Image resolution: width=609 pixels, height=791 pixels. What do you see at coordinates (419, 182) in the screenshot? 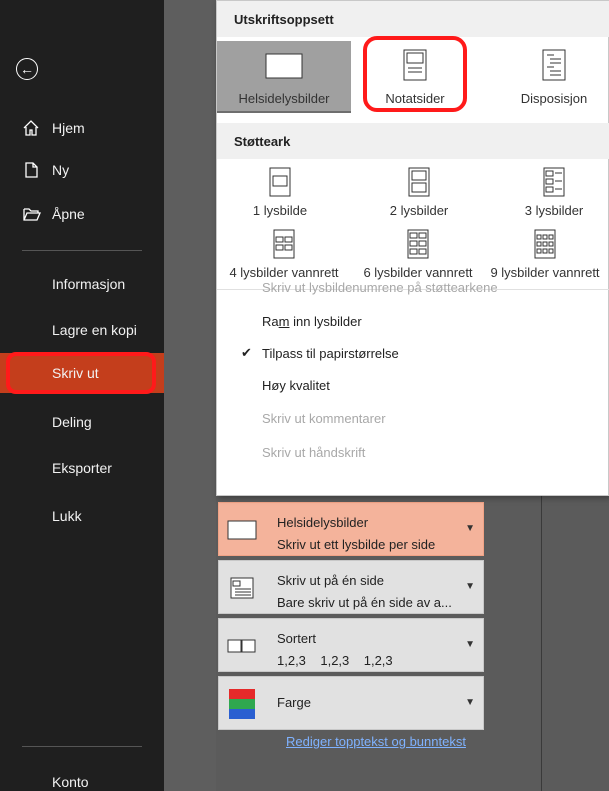
I see `handout-2-slides-icon` at bounding box center [419, 182].